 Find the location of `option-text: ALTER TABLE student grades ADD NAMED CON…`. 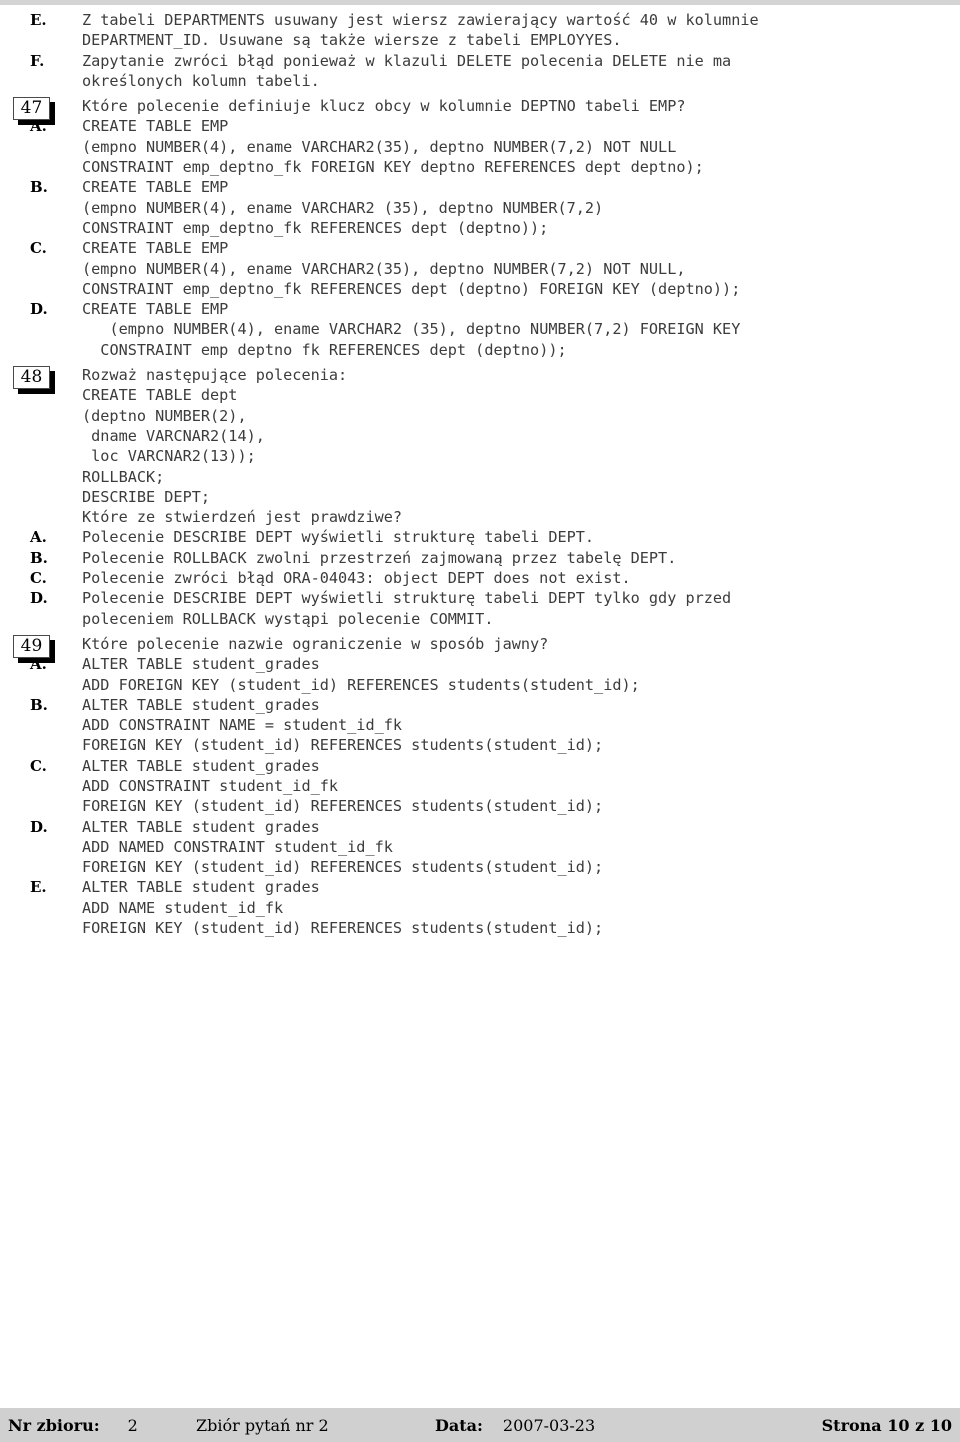

option-text: ALTER TABLE student grades ADD NAMED CON… is located at coordinates (343, 847).